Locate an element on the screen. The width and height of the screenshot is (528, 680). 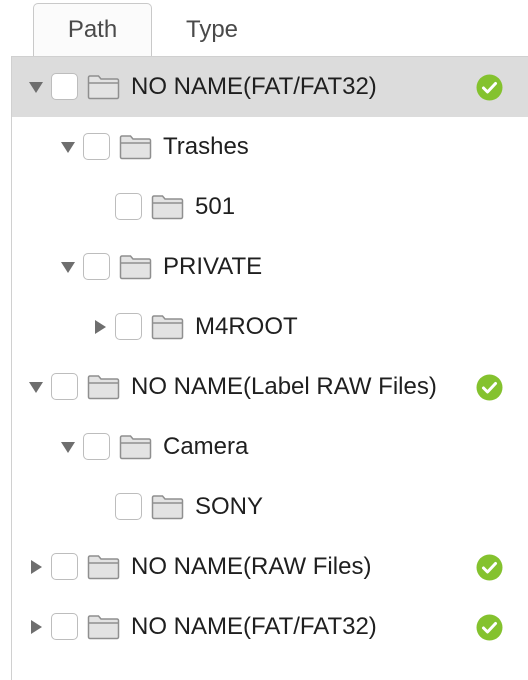
tree-row-folder: Camera is located at coordinates (270, 447).